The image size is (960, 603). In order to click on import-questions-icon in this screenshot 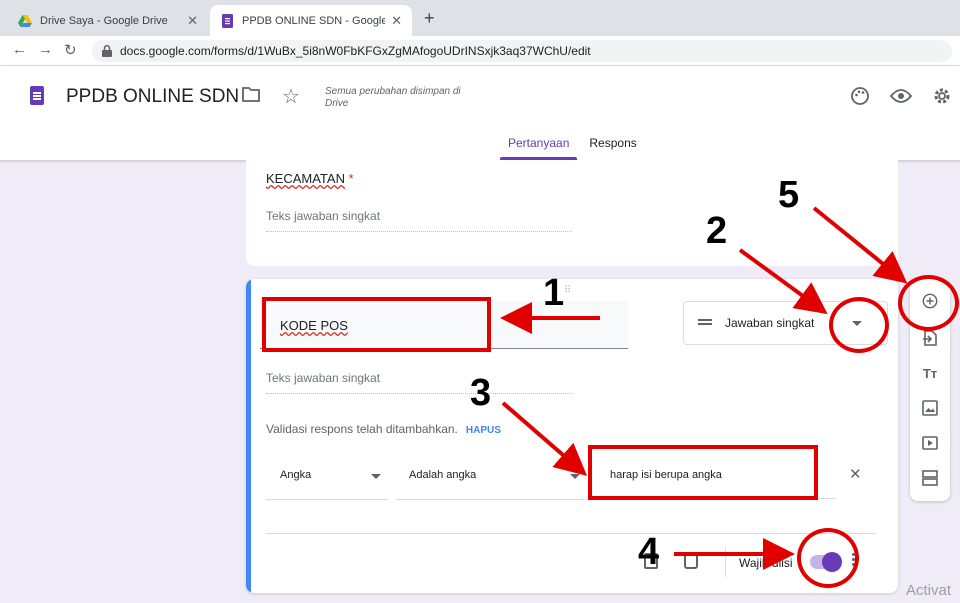, I will do `click(930, 338)`.